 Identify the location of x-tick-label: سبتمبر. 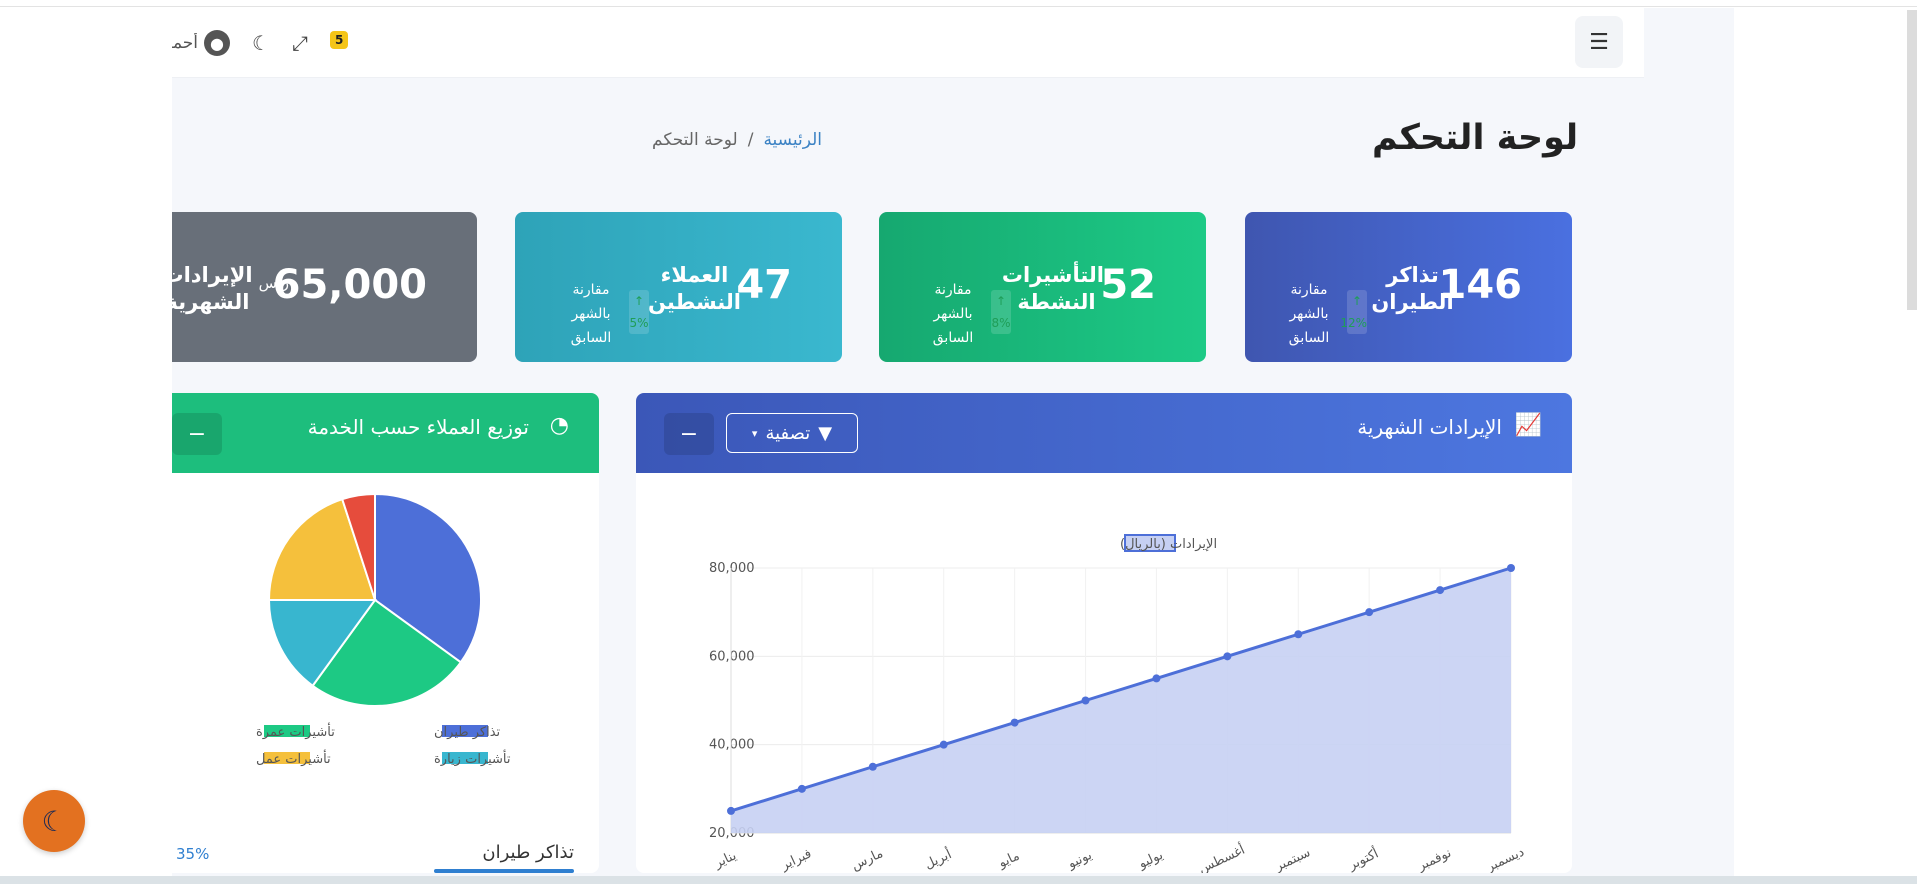
(1292, 859).